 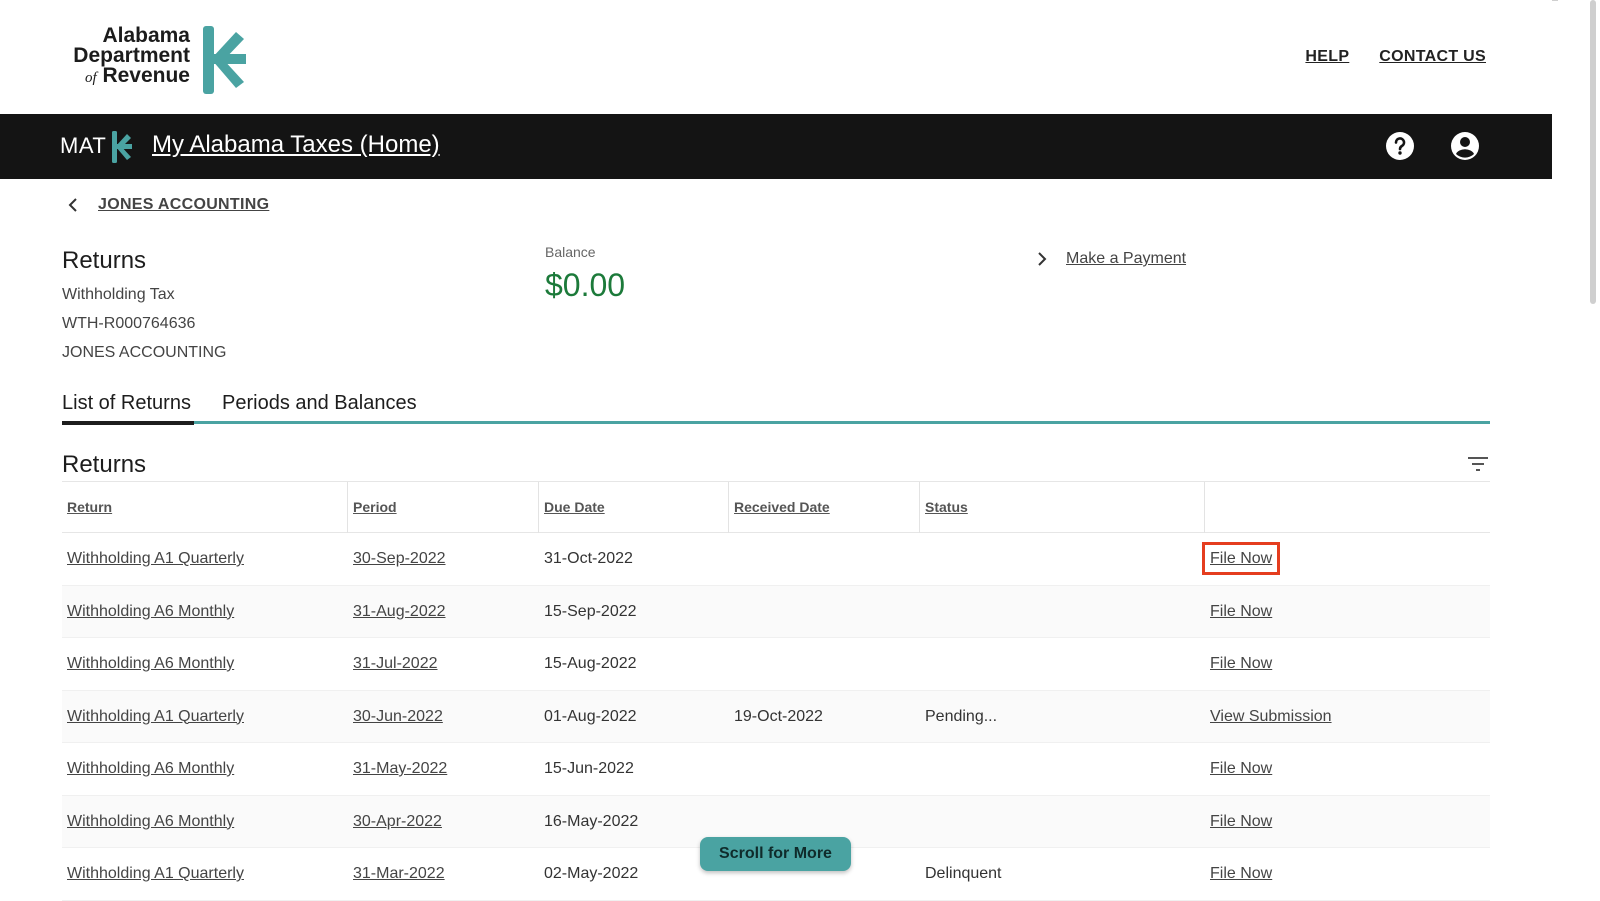 I want to click on alabama-dor-logo: Alabama Department of Revenue, so click(x=155, y=60).